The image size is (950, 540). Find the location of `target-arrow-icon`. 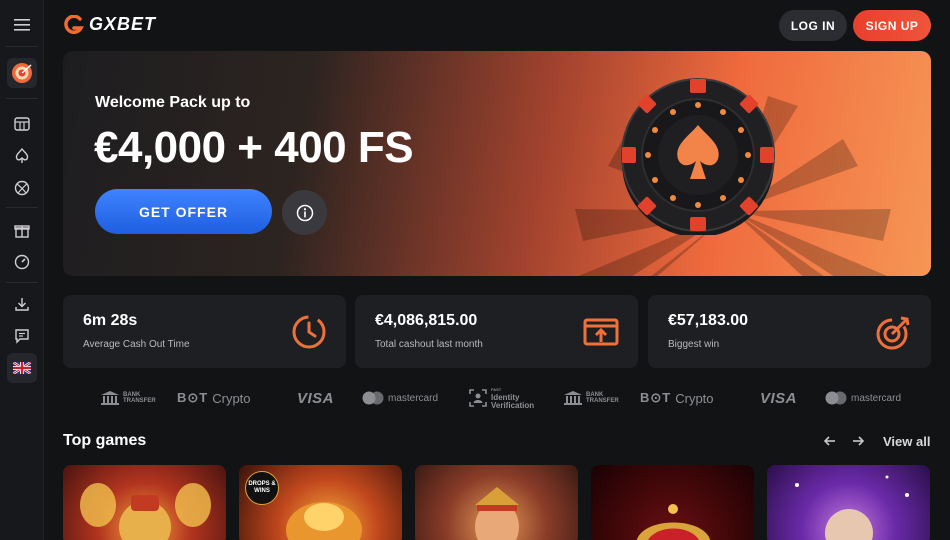

target-arrow-icon is located at coordinates (893, 333).